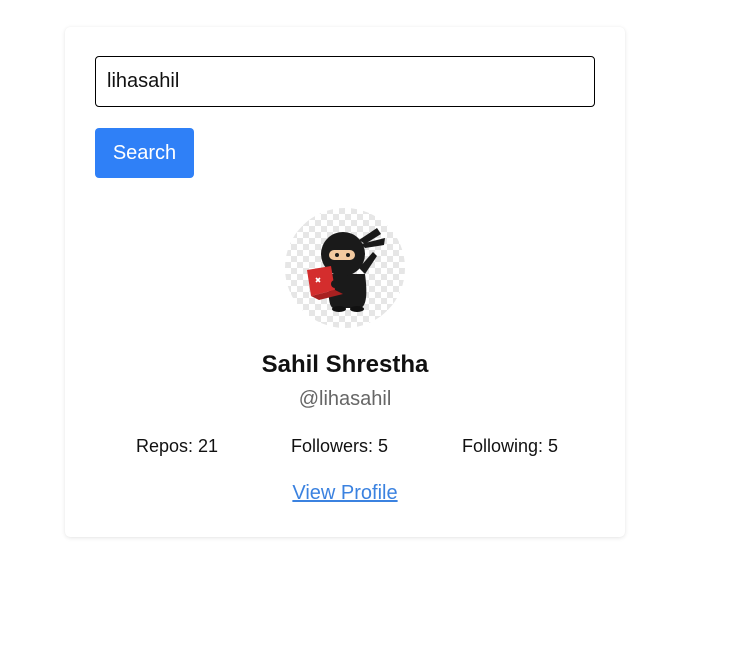 This screenshot has height=659, width=746. What do you see at coordinates (144, 153) in the screenshot?
I see `search-button: Search` at bounding box center [144, 153].